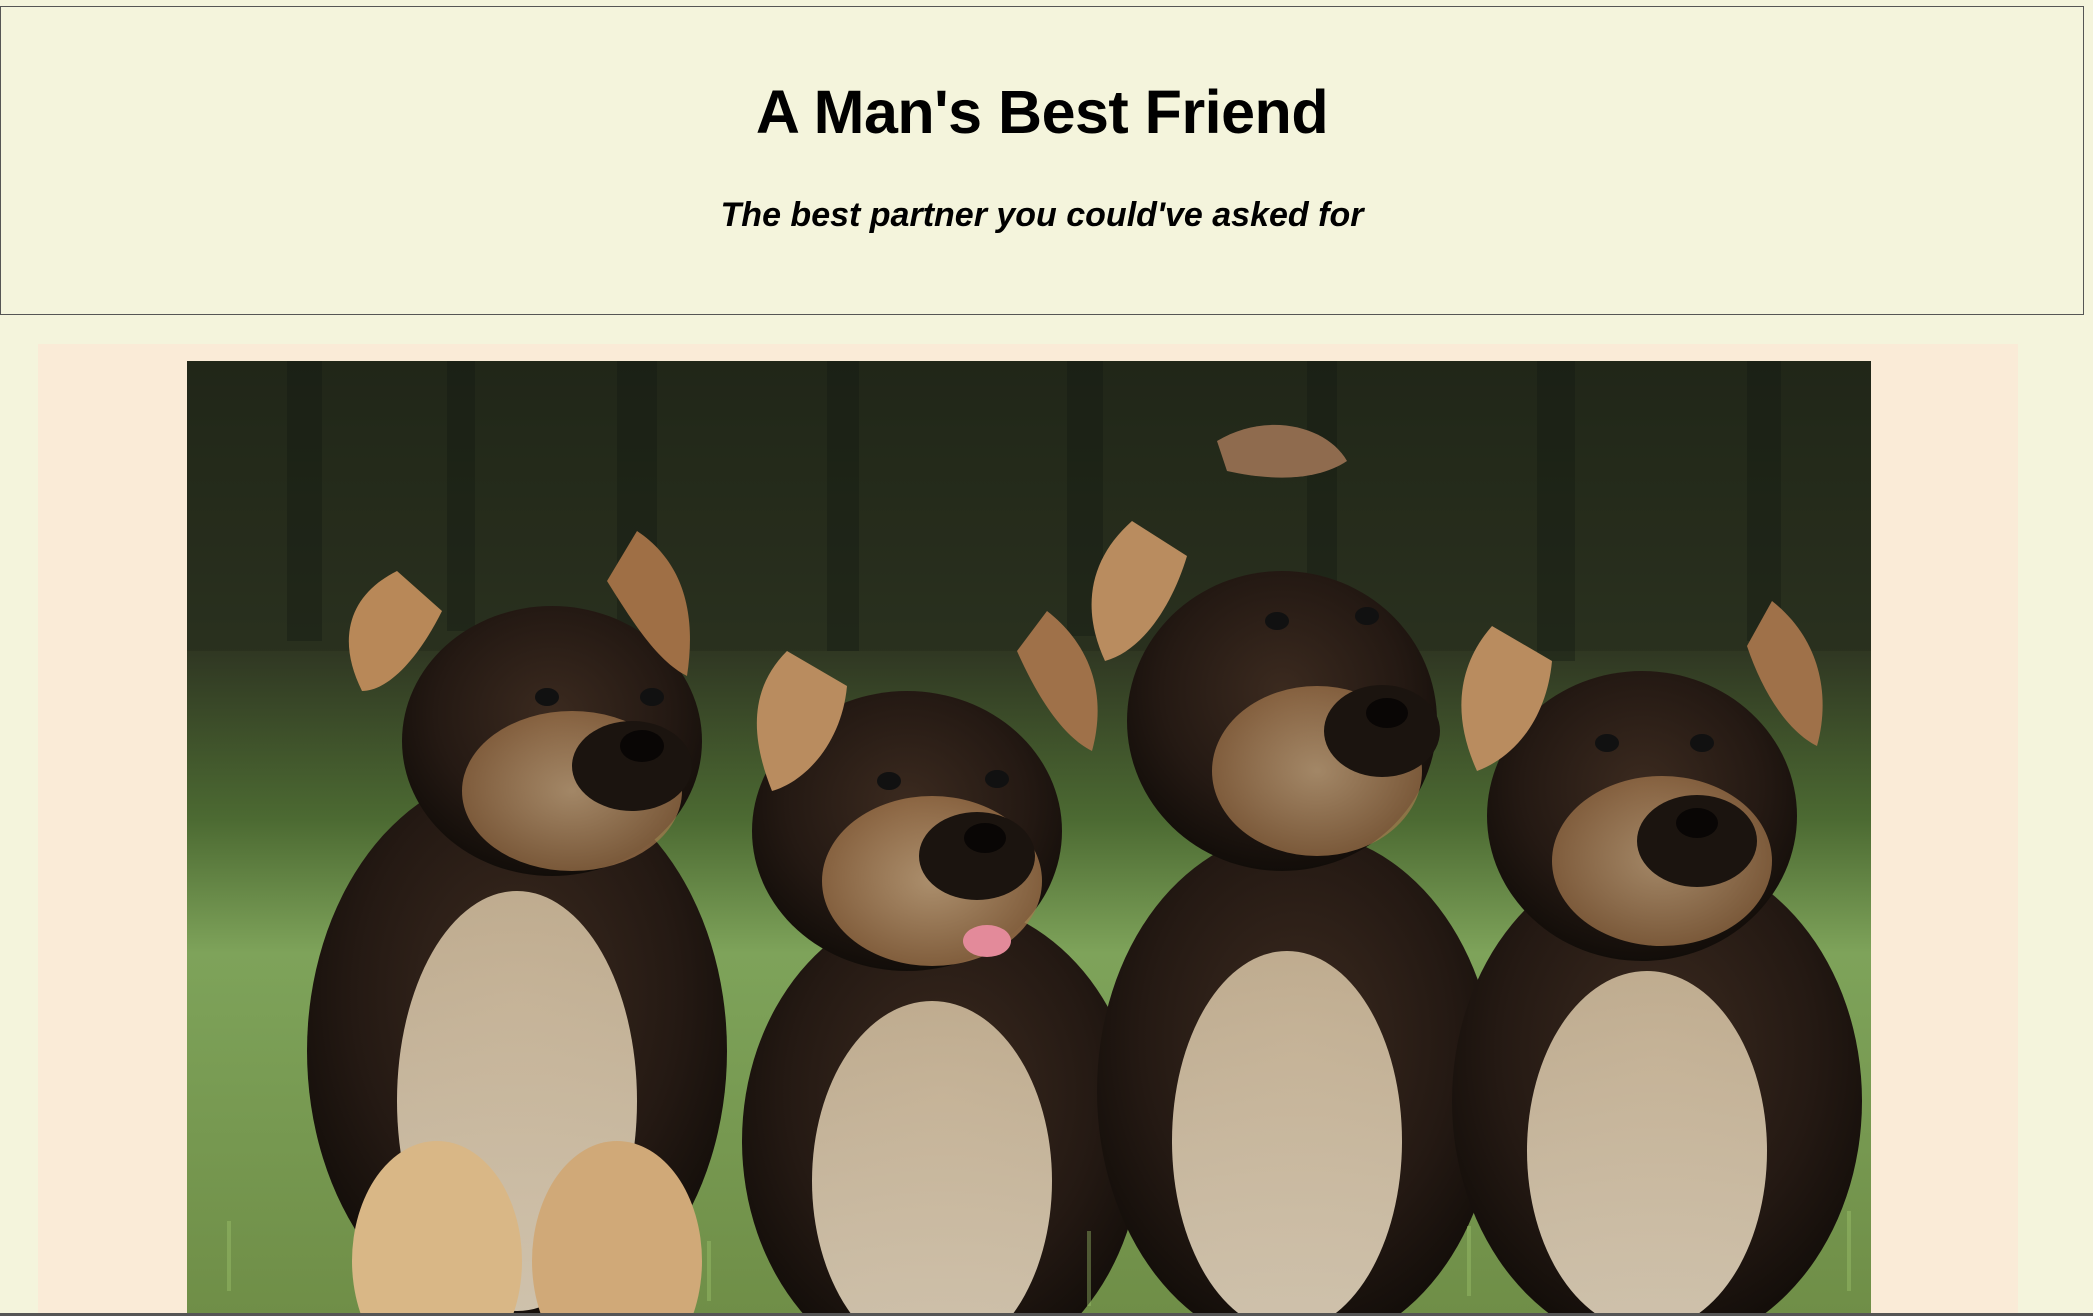  Describe the element at coordinates (1042, 112) in the screenshot. I see `page-title: A Man's Best Friend` at that location.